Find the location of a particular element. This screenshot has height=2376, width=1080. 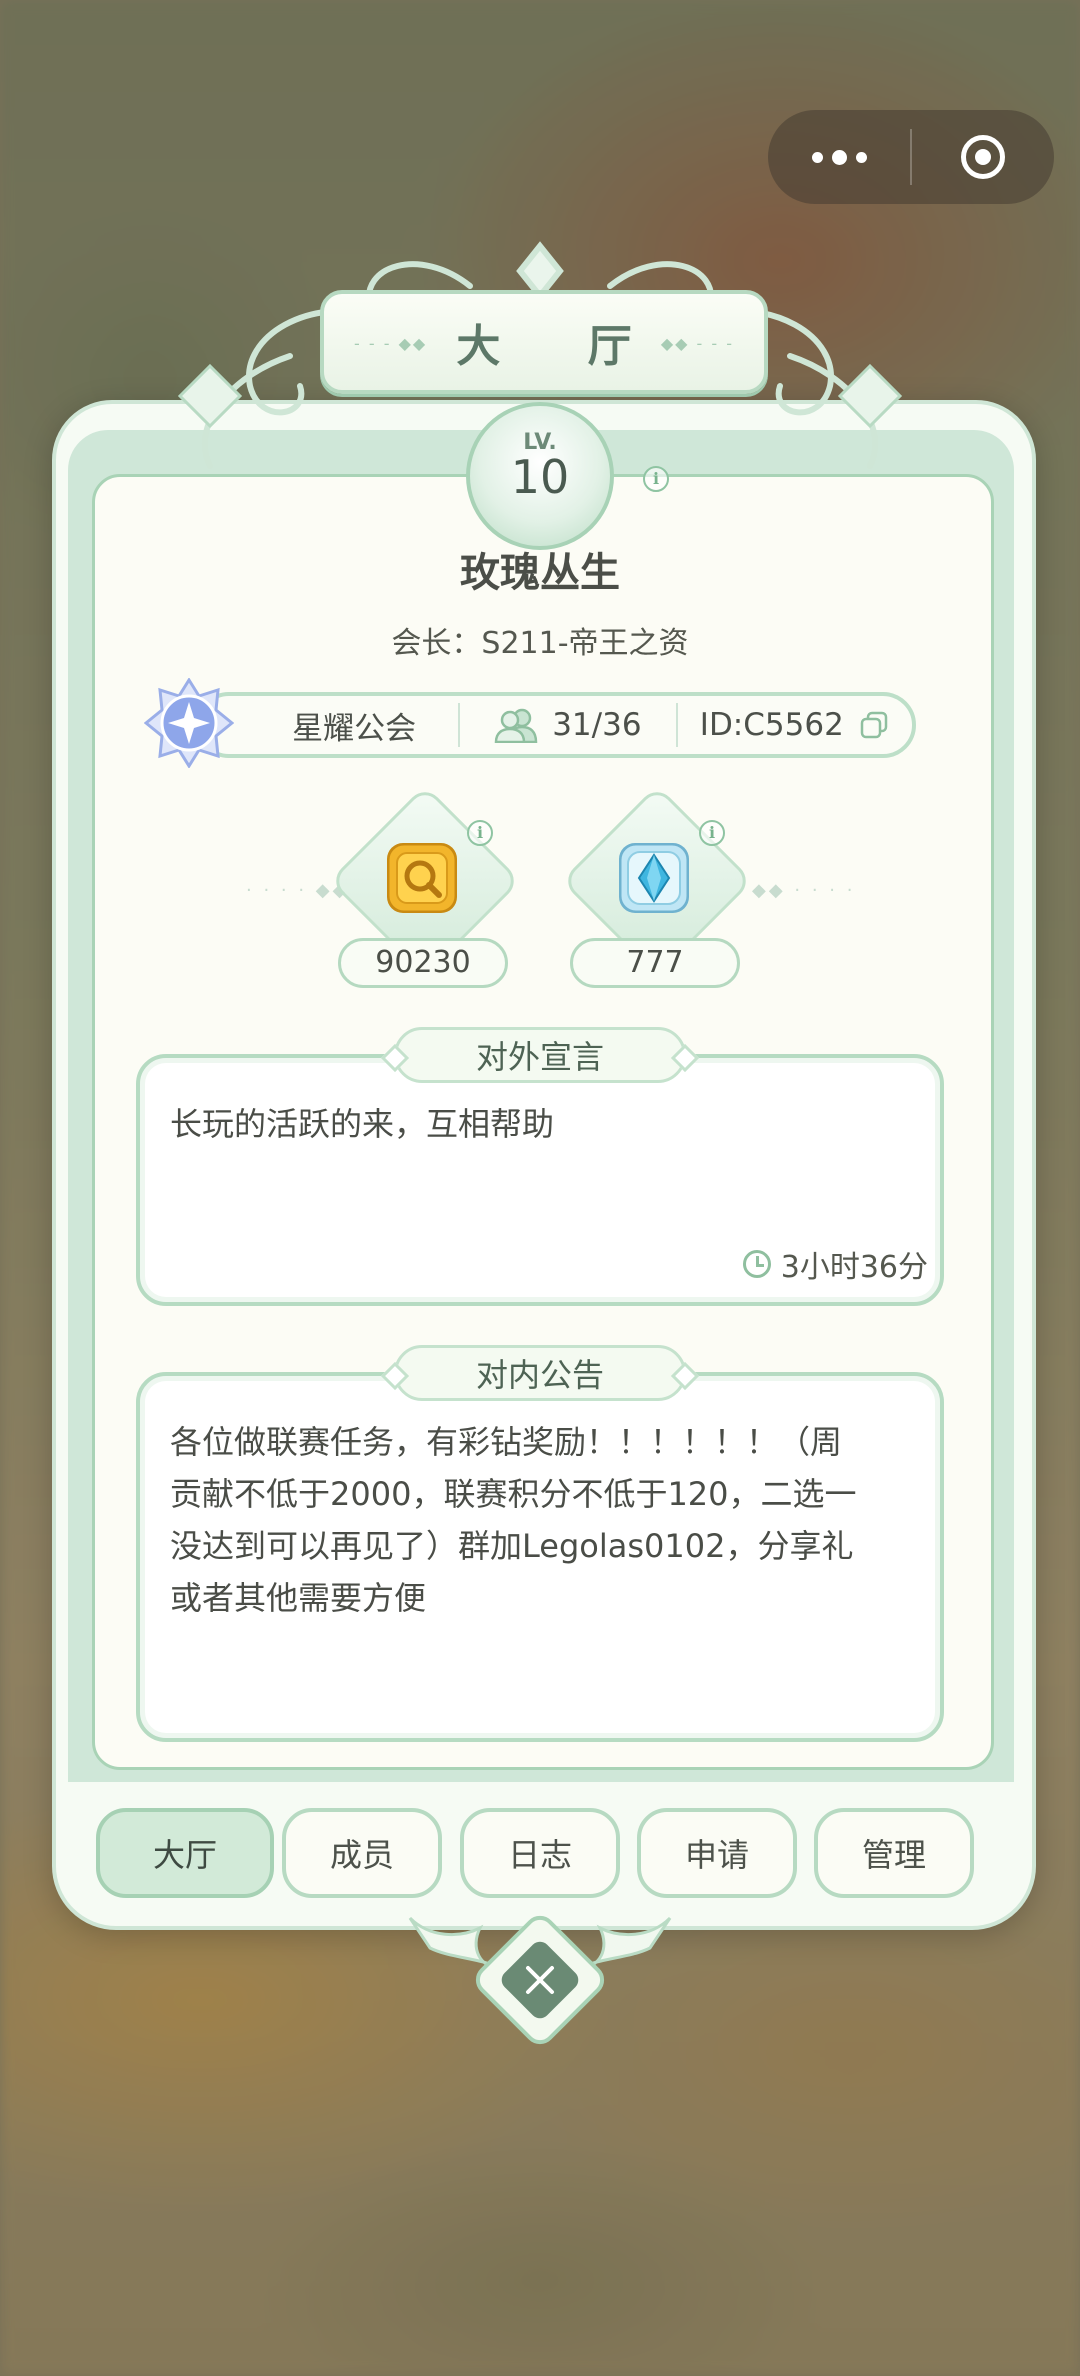

timestamp-text: 3小时36分 is located at coordinates (854, 1267).